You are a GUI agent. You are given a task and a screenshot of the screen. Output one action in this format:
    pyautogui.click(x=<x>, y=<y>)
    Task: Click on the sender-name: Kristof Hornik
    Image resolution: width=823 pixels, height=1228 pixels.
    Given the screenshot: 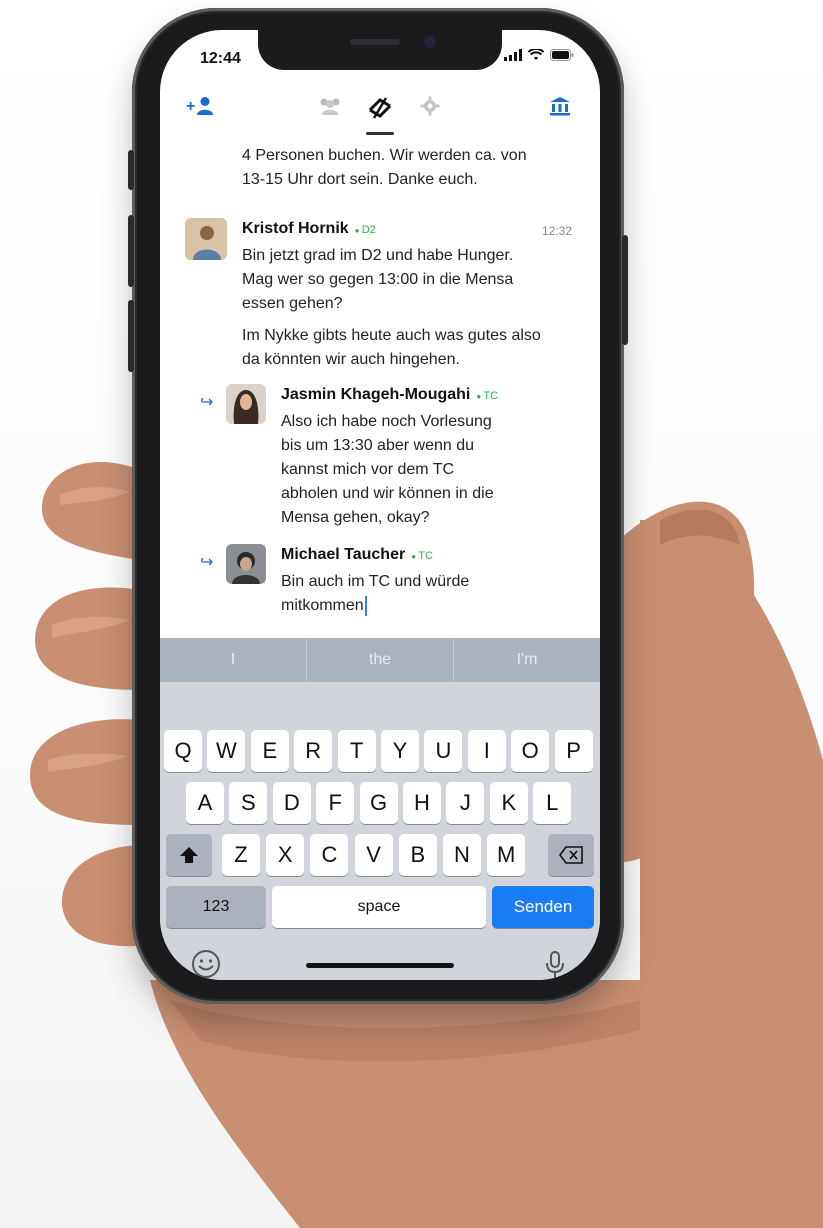 What is the action you would take?
    pyautogui.click(x=295, y=228)
    